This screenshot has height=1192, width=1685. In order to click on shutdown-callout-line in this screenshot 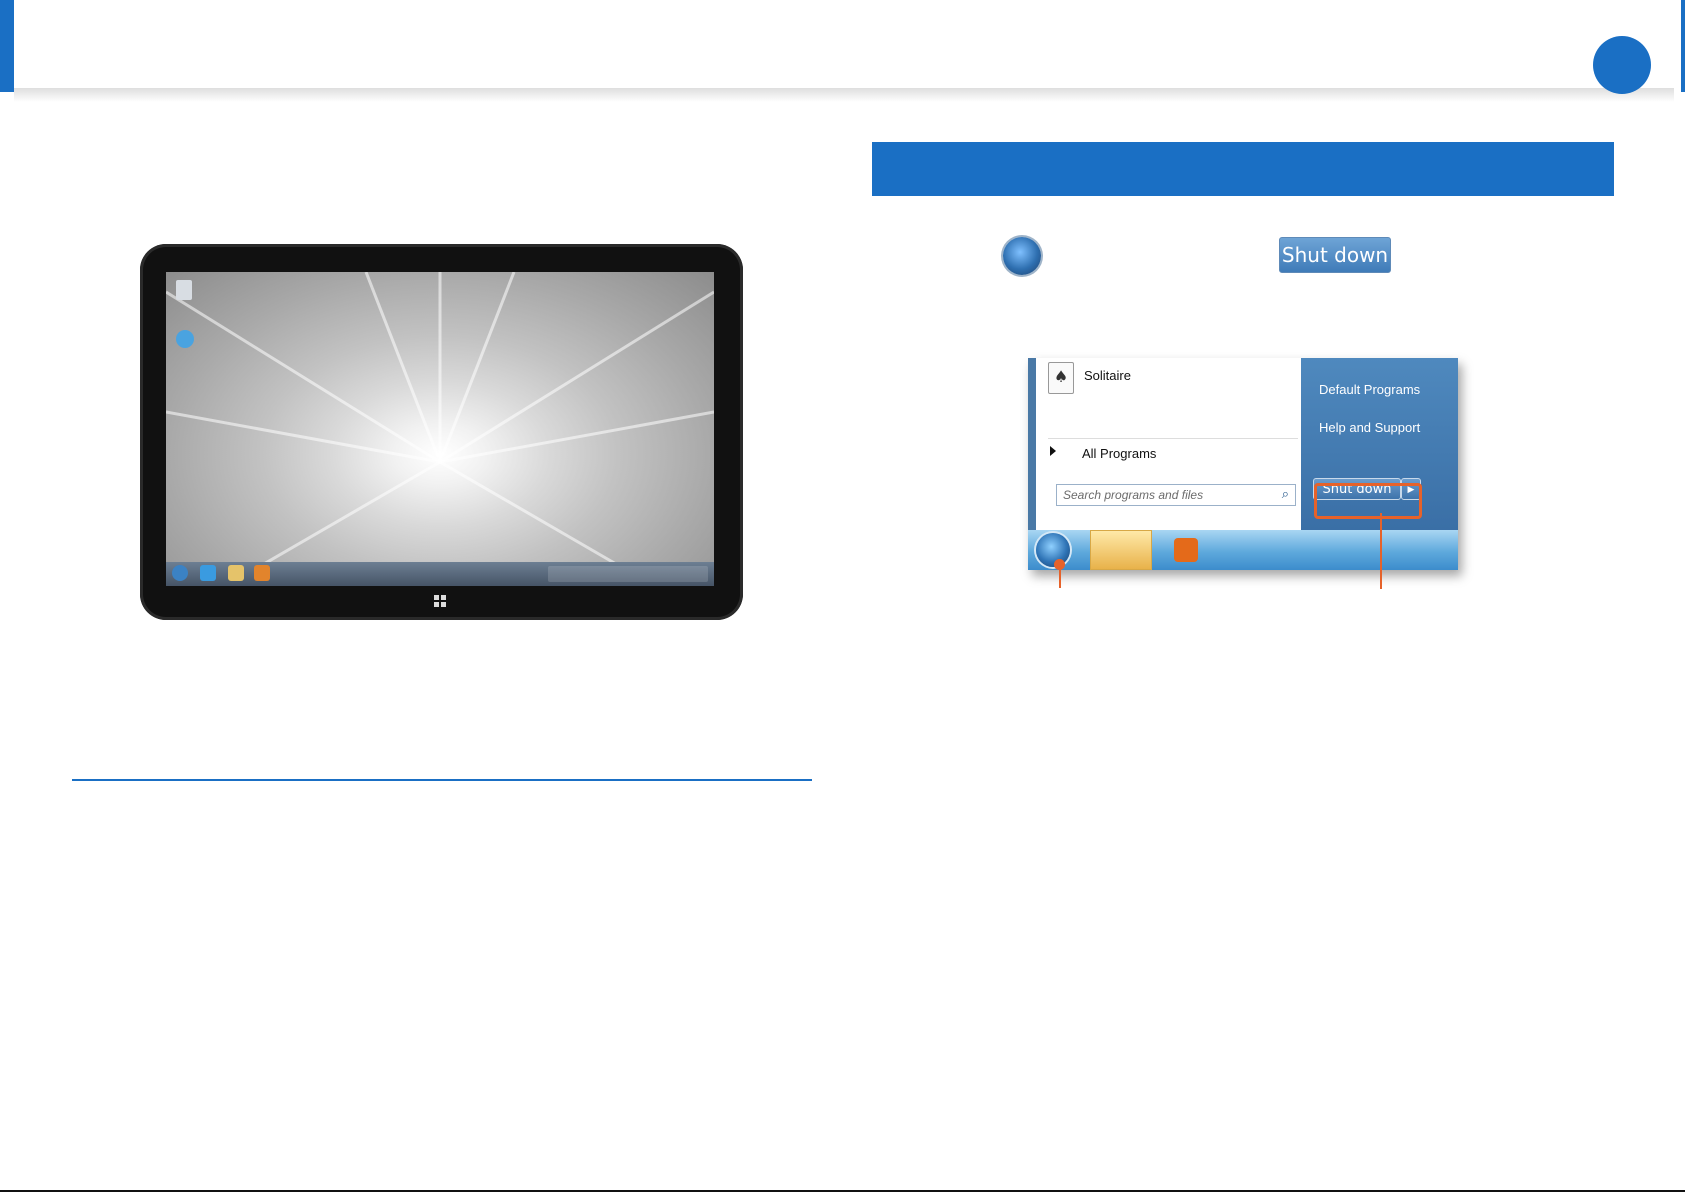, I will do `click(1381, 551)`.